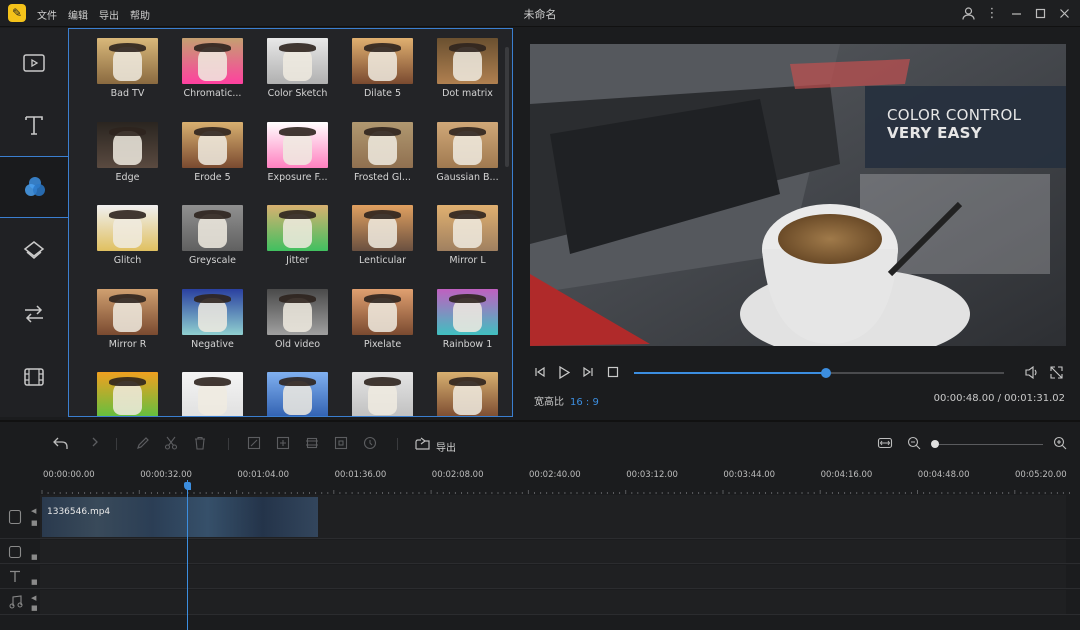 This screenshot has height=630, width=1080. Describe the element at coordinates (588, 372) in the screenshot. I see `next-frame-icon` at that location.